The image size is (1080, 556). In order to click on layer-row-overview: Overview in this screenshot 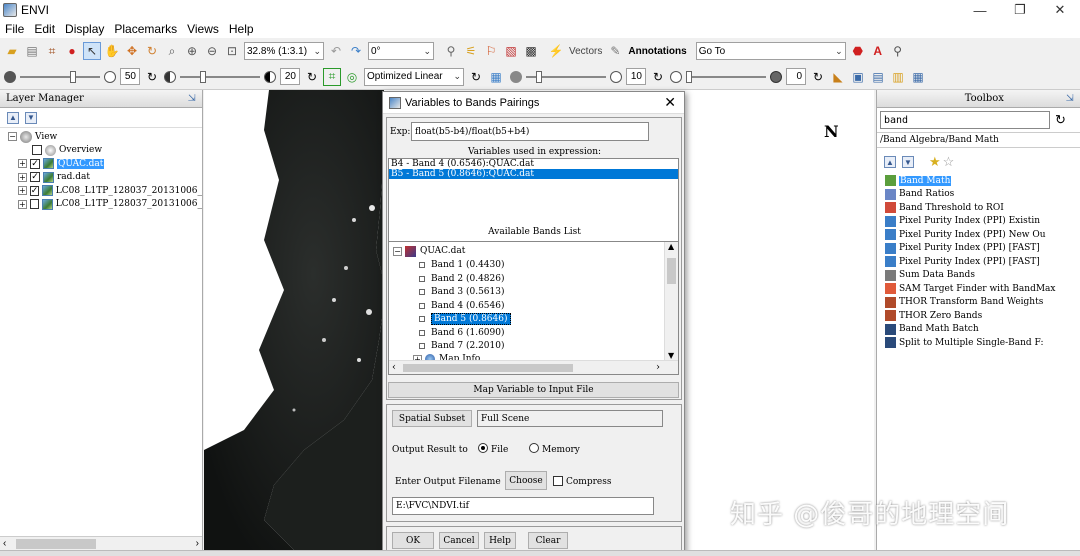, I will do `click(105, 151)`.